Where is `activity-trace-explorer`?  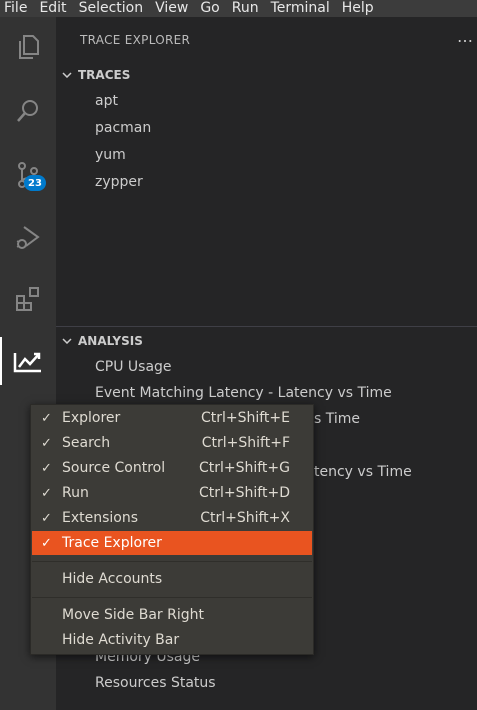 activity-trace-explorer is located at coordinates (28, 361).